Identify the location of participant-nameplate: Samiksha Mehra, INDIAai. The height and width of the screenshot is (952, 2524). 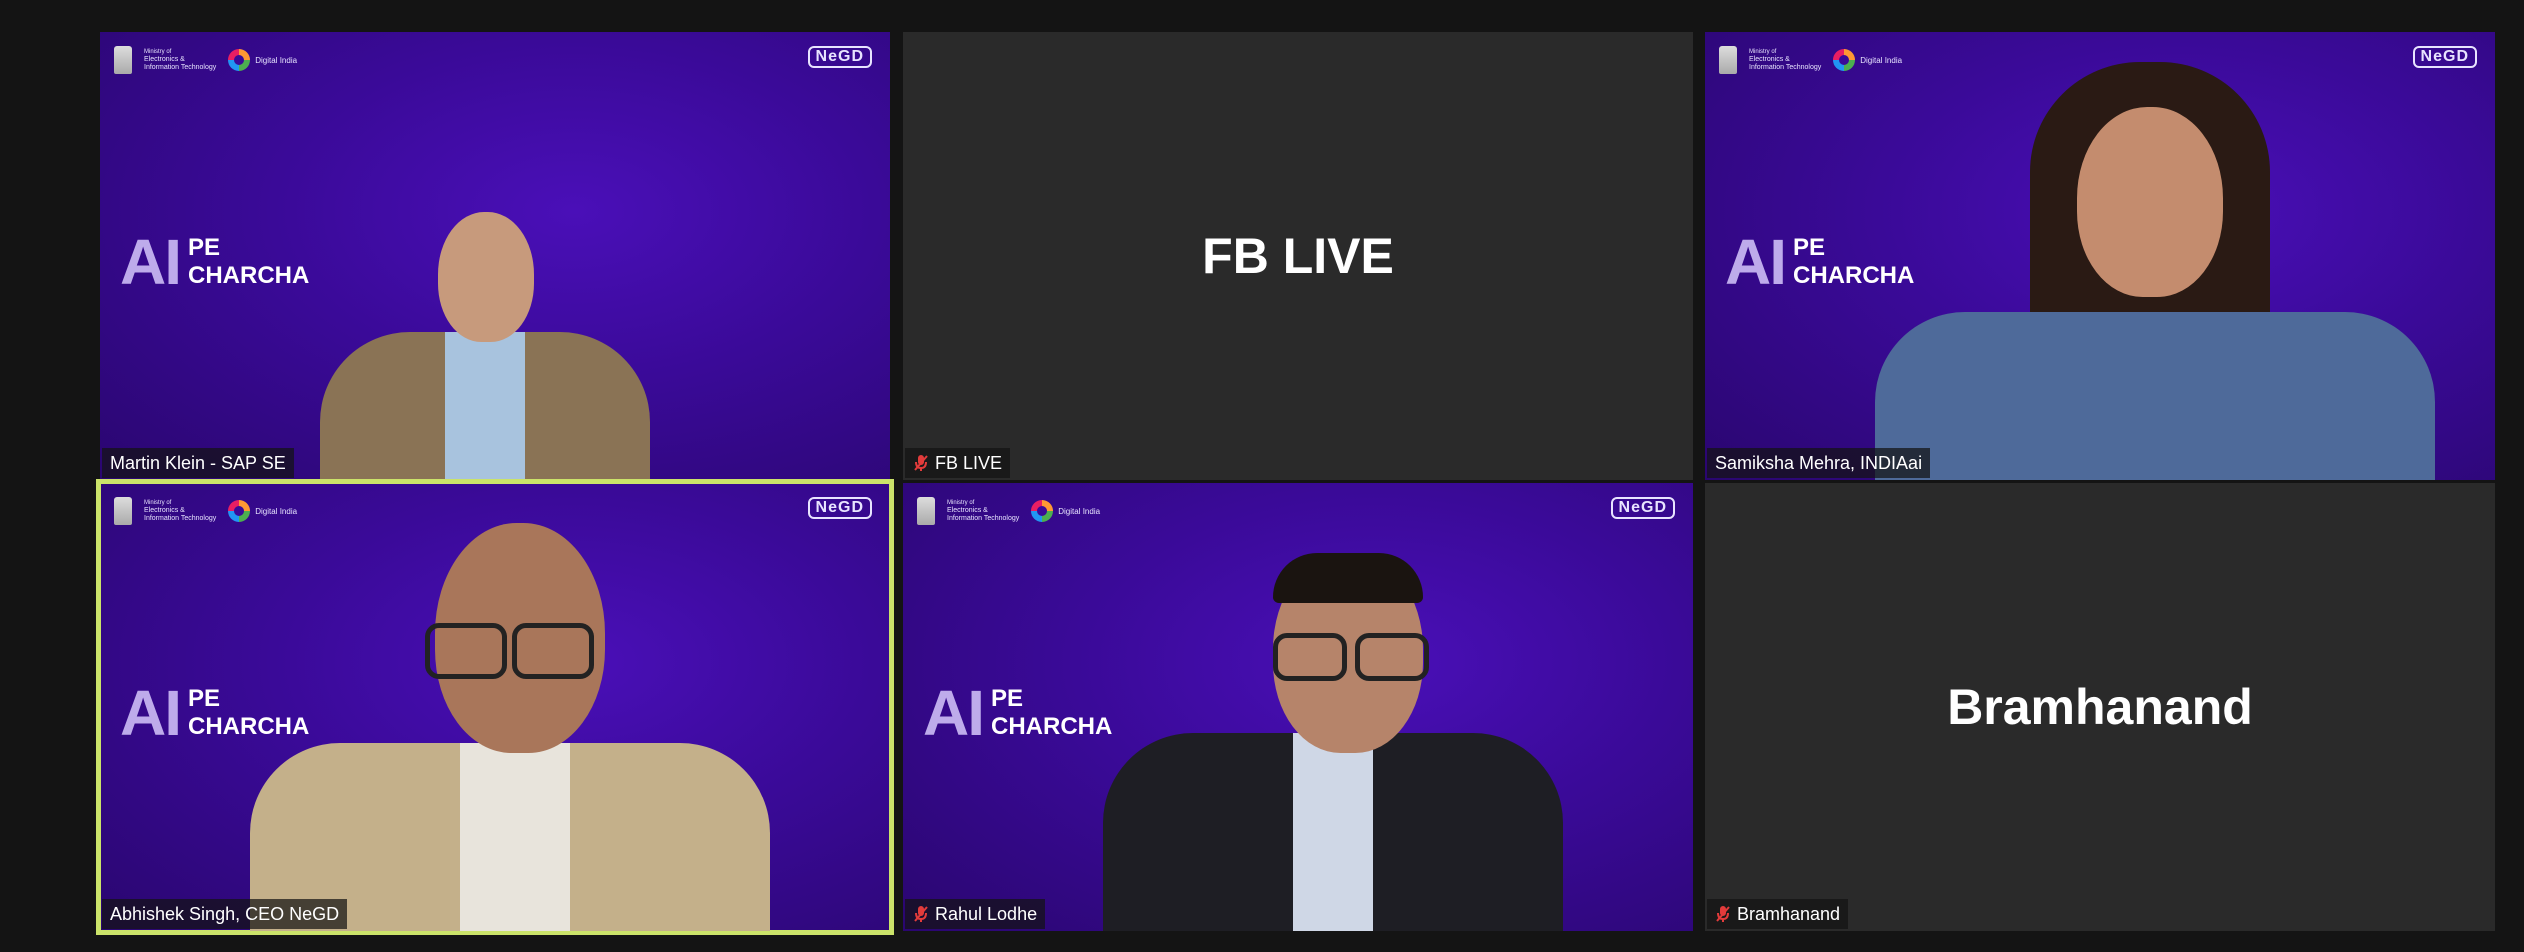
(1819, 463).